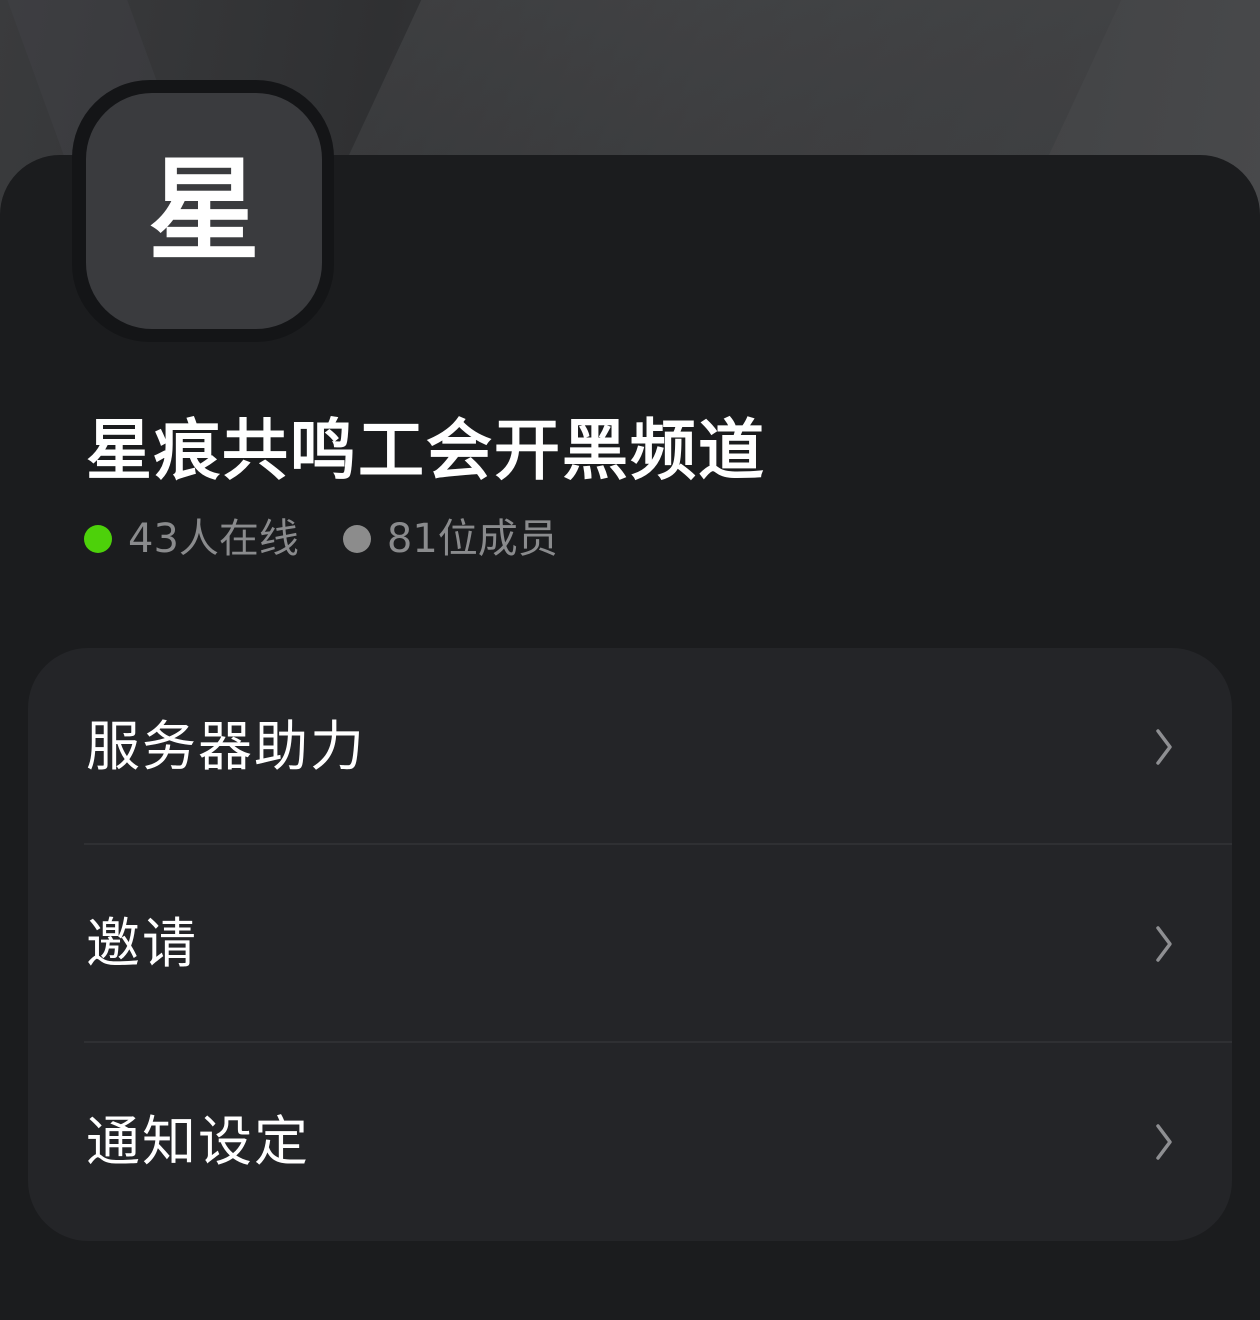 The image size is (1260, 1320). Describe the element at coordinates (198, 1141) in the screenshot. I see `menu-item-label: 通知设定` at that location.